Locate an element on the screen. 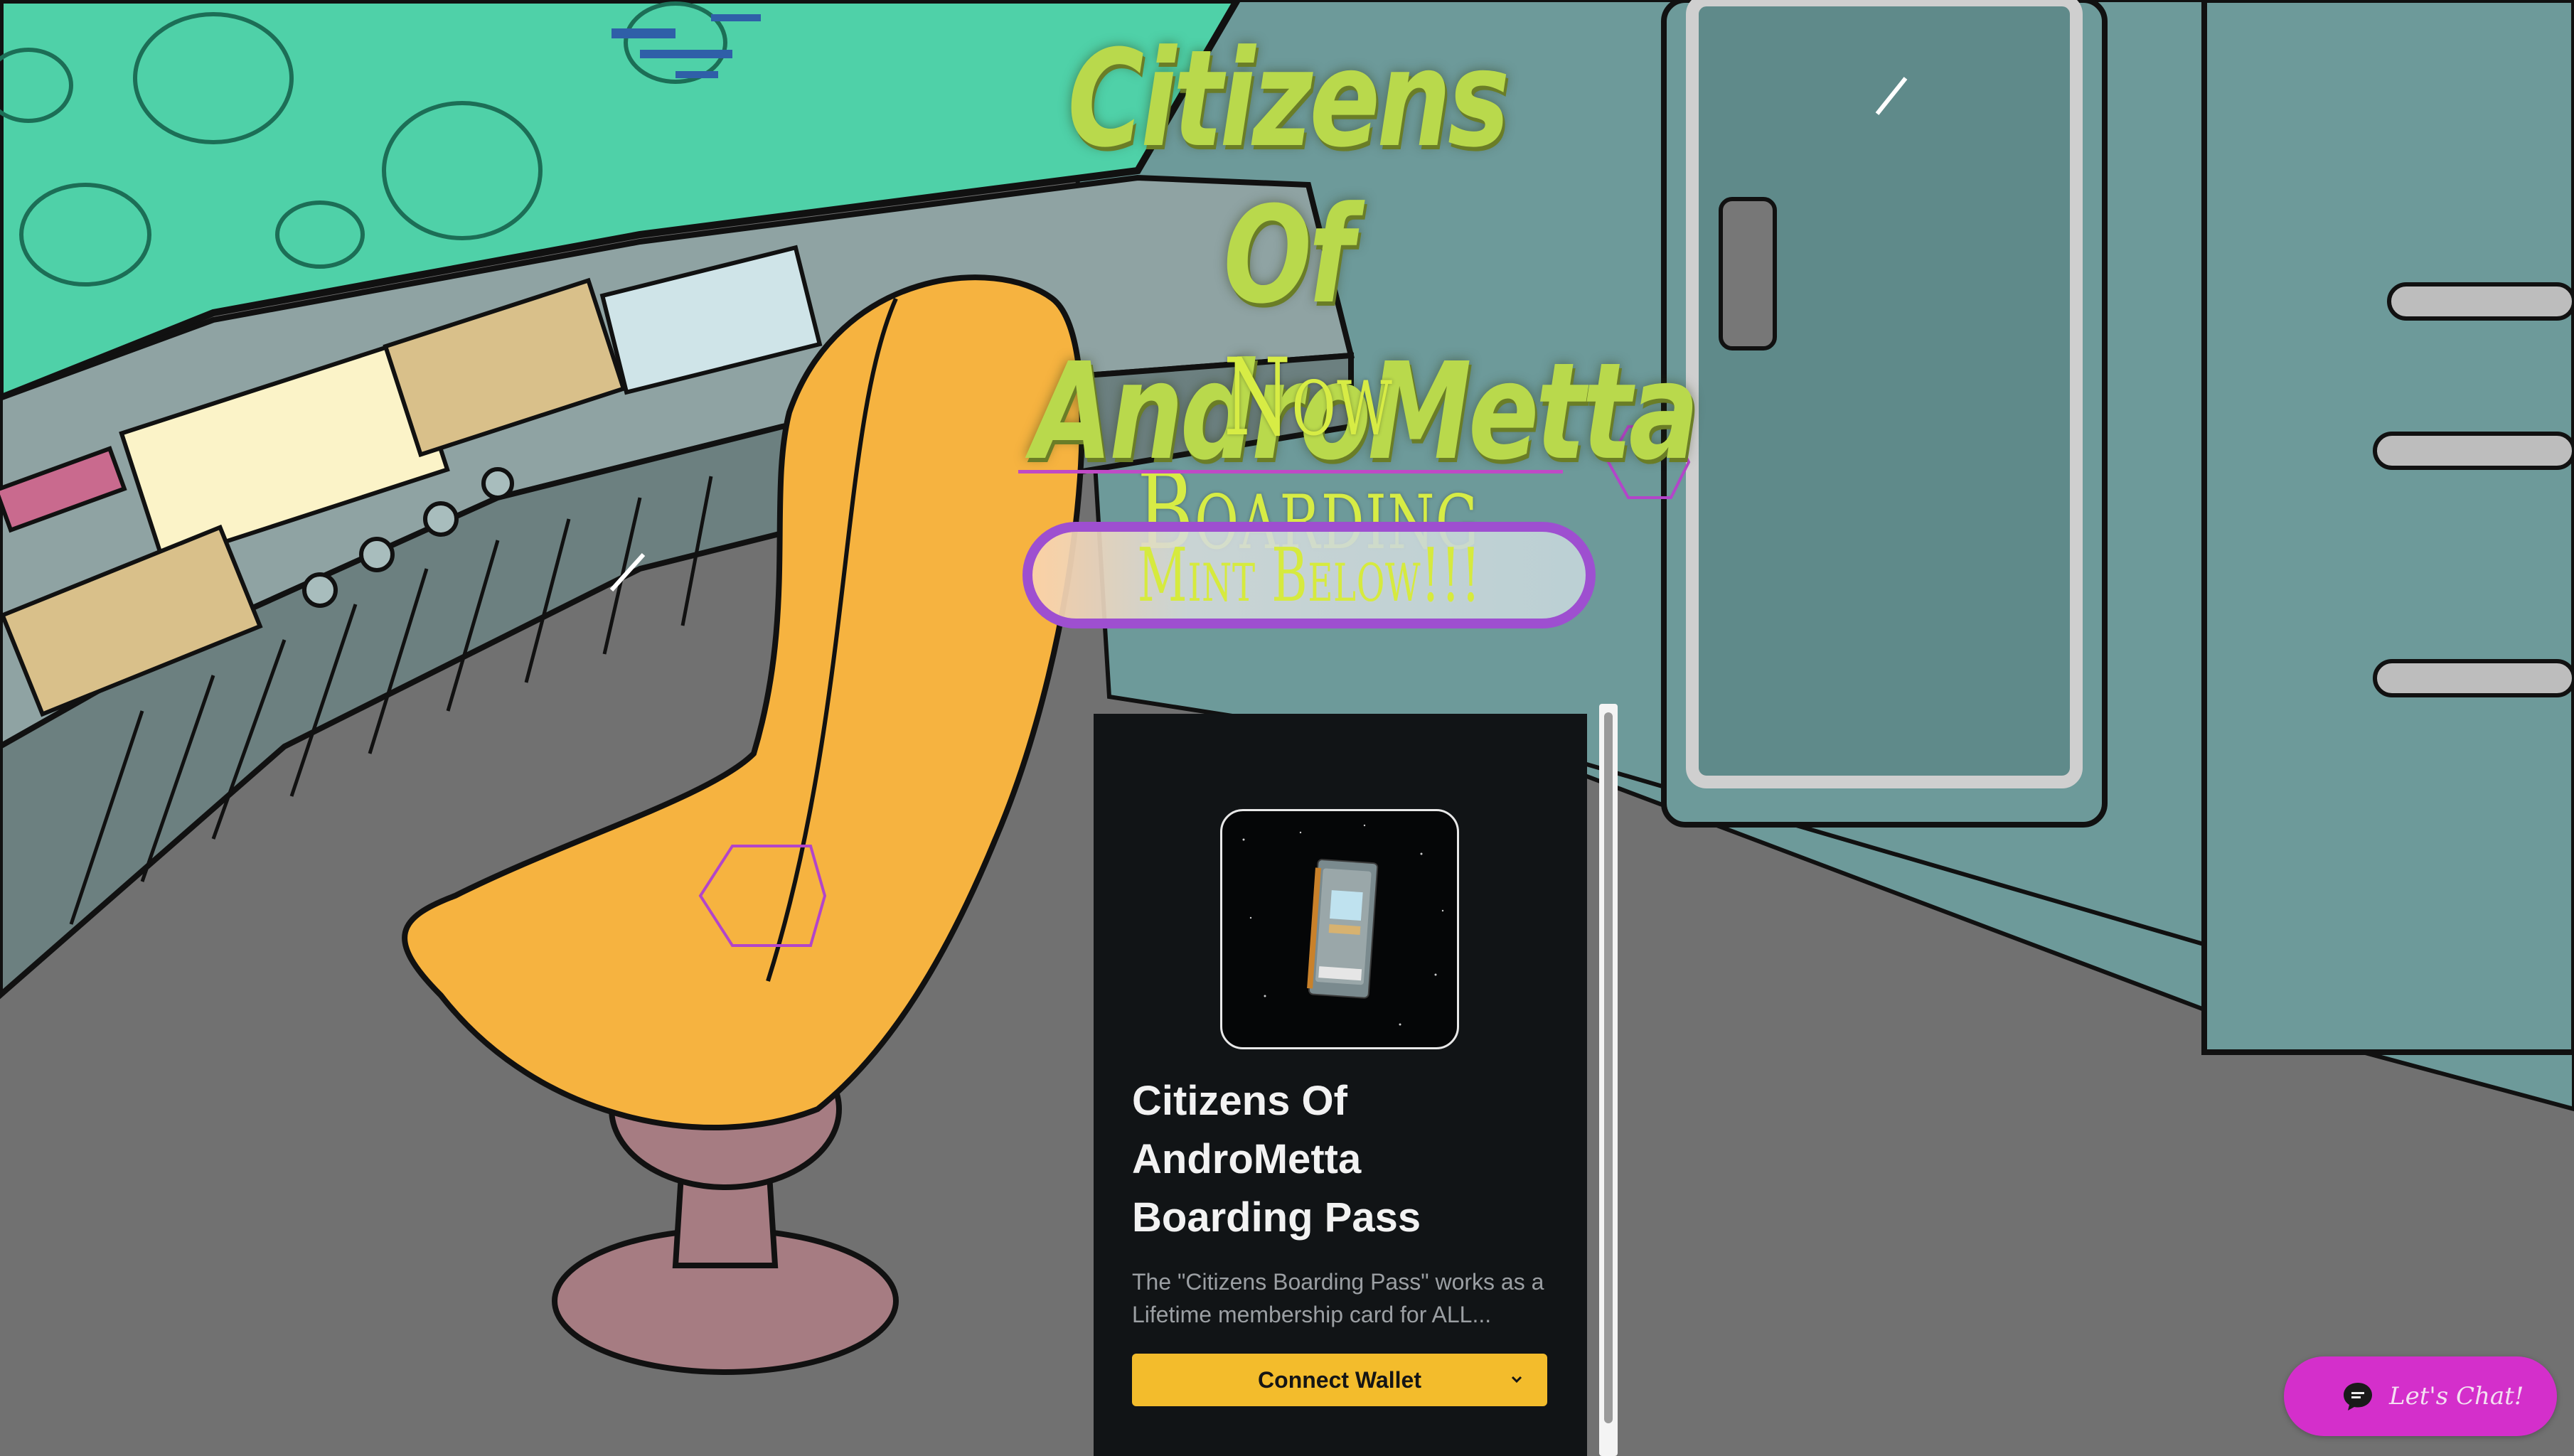  divider-line is located at coordinates (1290, 471).